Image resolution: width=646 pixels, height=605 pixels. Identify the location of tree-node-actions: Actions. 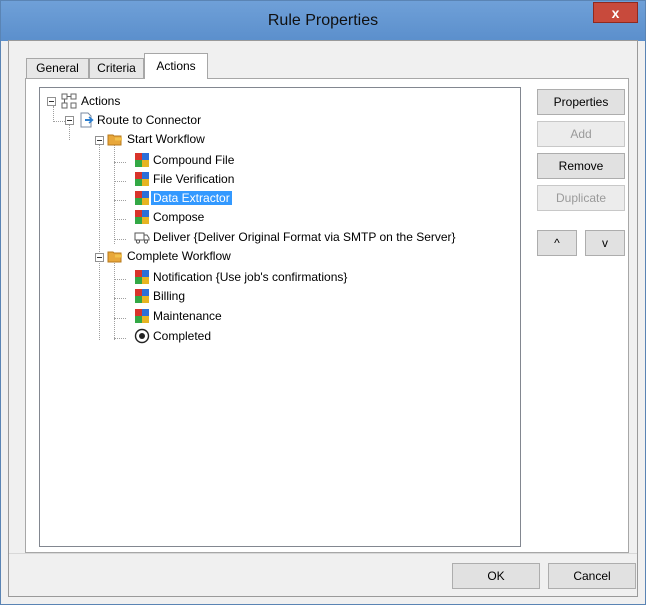
(100, 101).